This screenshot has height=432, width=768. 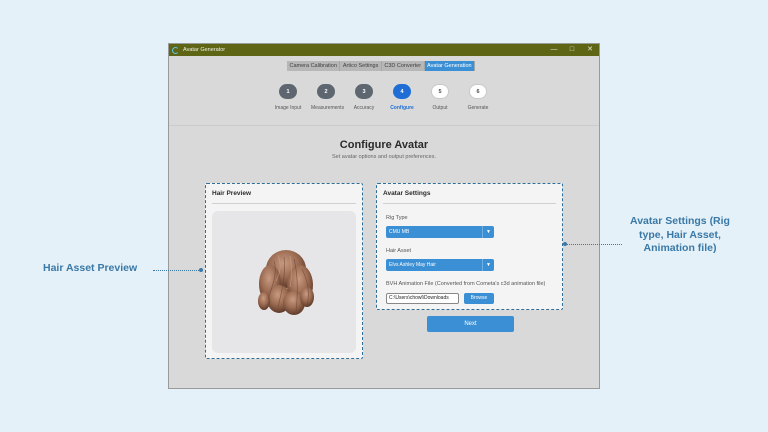 What do you see at coordinates (402, 91) in the screenshot?
I see `step-number: 4` at bounding box center [402, 91].